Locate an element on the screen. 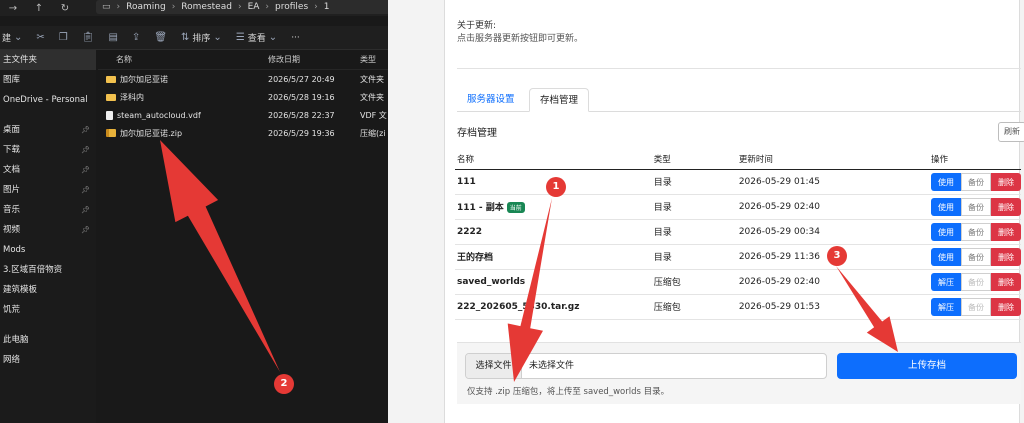 This screenshot has height=423, width=1024. sidebar-item-label: 主文件夹 is located at coordinates (20, 60).